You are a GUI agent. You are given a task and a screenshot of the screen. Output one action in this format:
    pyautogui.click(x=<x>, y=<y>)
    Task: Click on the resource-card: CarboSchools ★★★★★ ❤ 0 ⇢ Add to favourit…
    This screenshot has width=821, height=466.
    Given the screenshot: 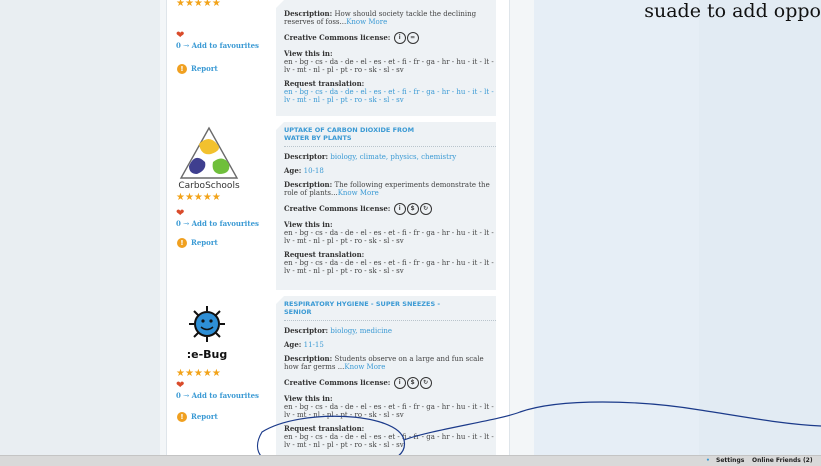 What is the action you would take?
    pyautogui.click(x=334, y=206)
    